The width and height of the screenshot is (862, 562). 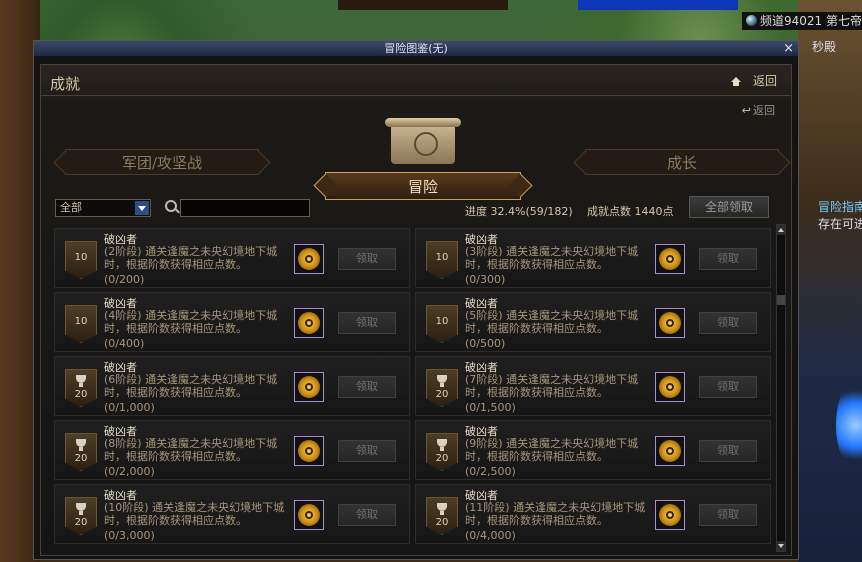 What do you see at coordinates (552, 258) in the screenshot?
I see `achievement-desc: (3阶段) 通关逢魔之未央幻境地下城时，根据阶数获得相应点数。` at bounding box center [552, 258].